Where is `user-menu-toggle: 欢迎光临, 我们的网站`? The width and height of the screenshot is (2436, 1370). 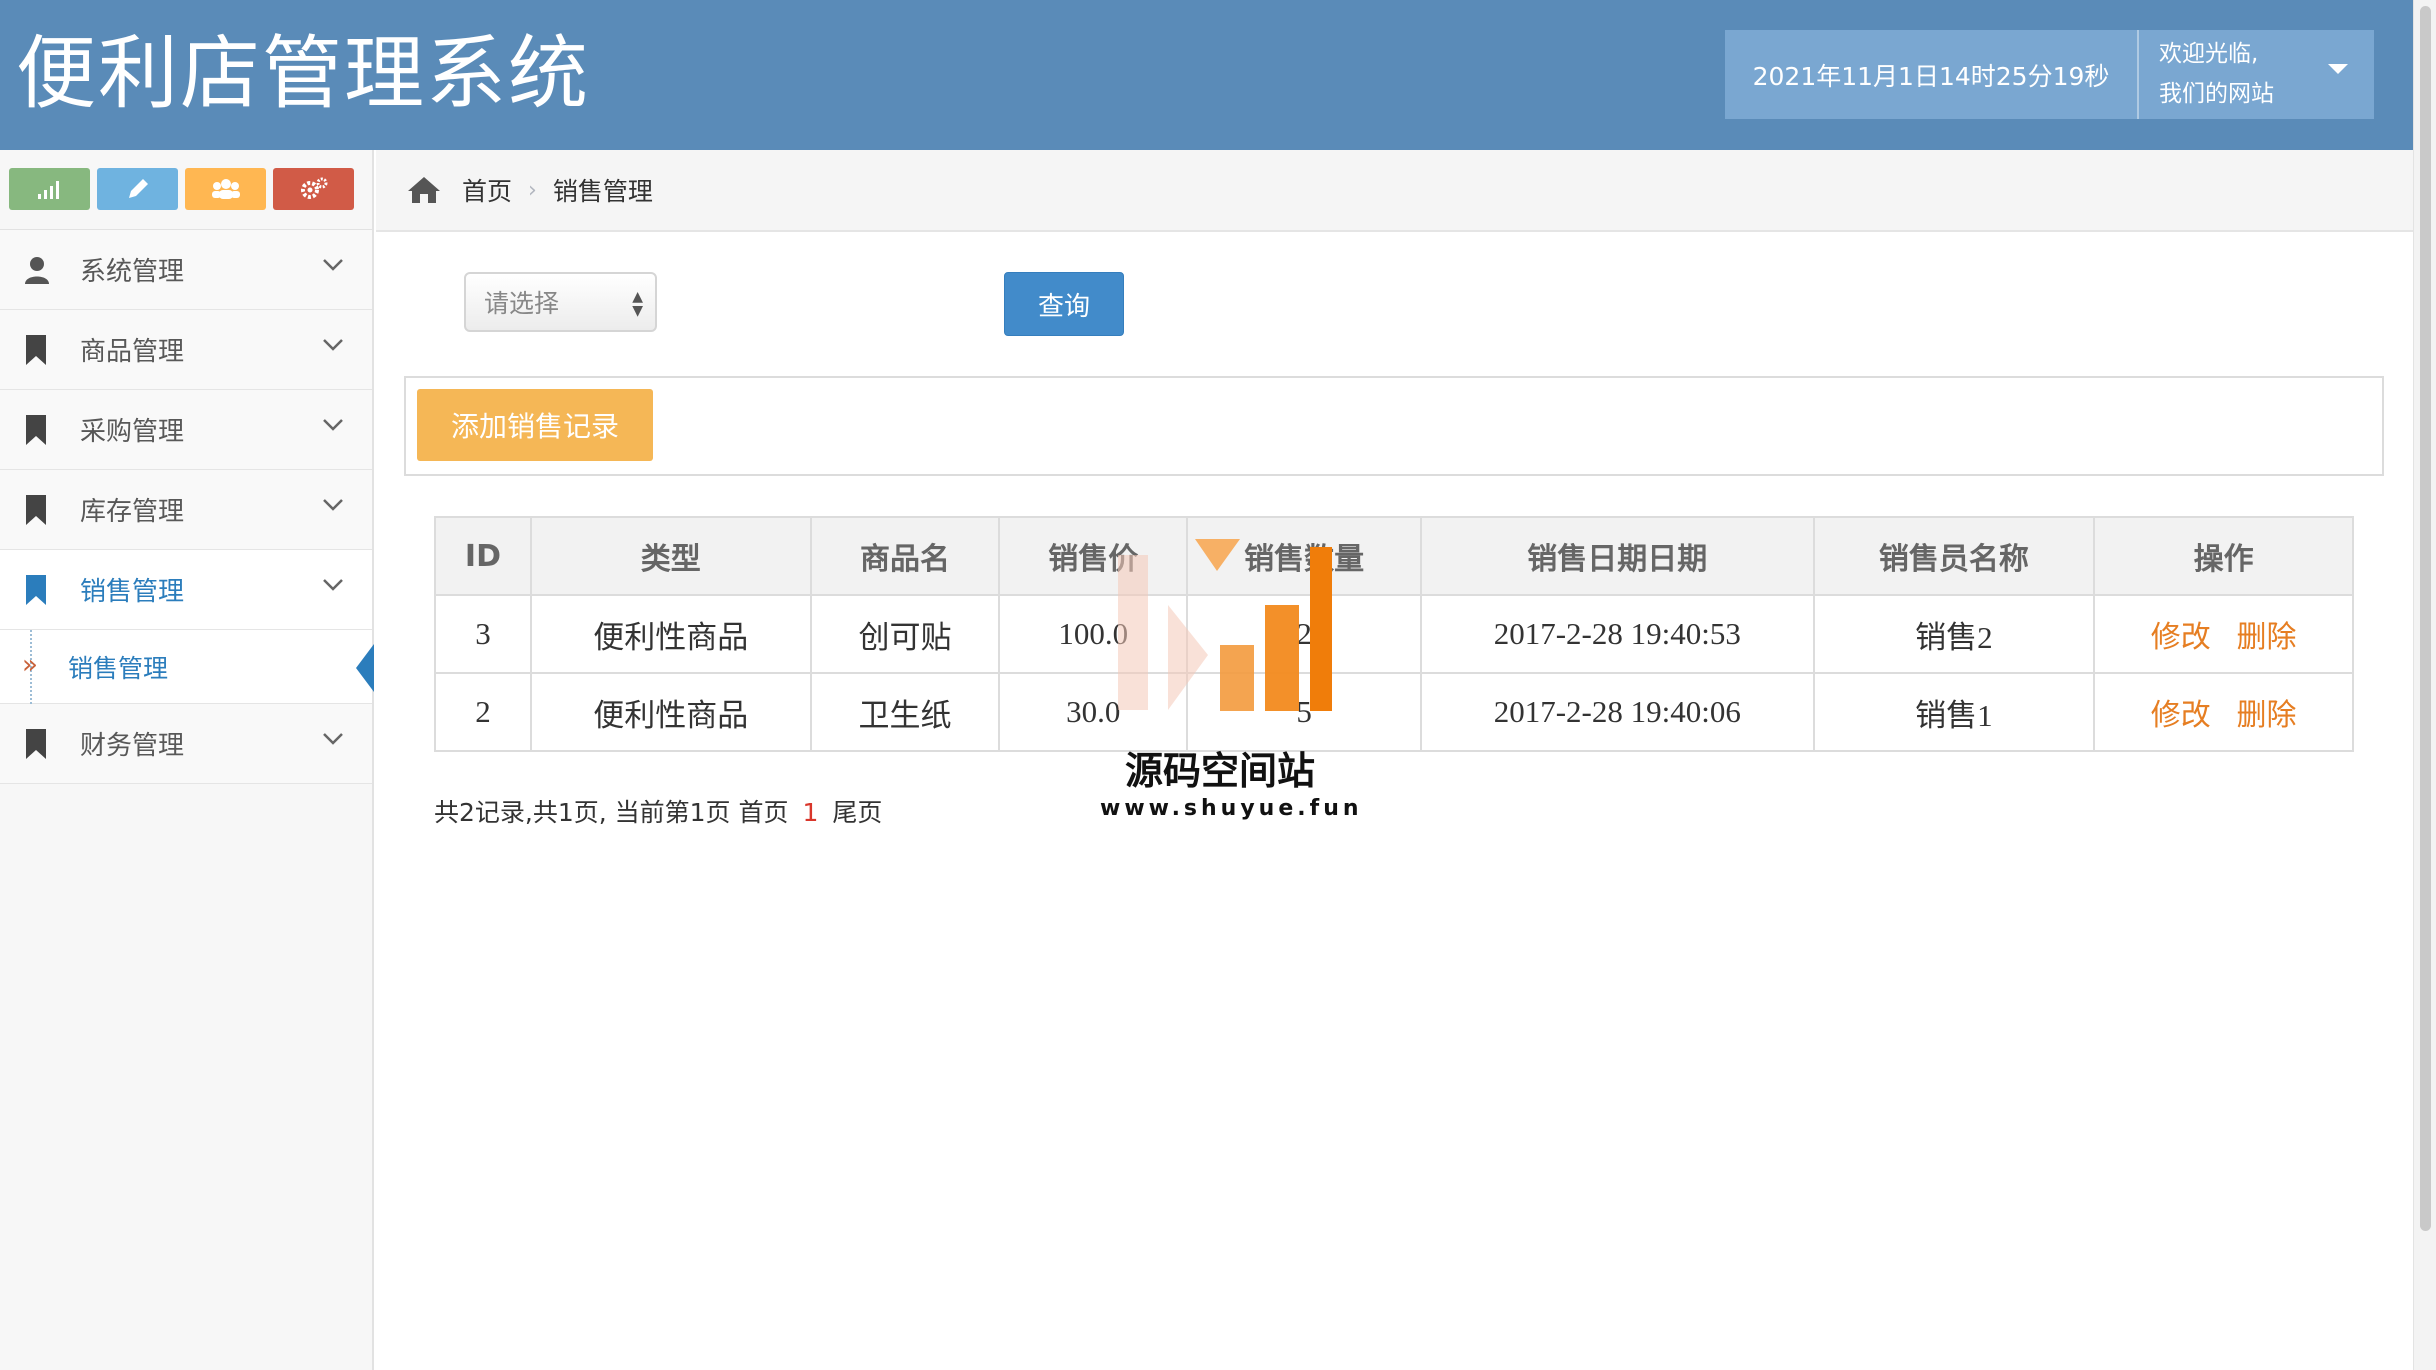 user-menu-toggle: 欢迎光临, 我们的网站 is located at coordinates (2256, 74).